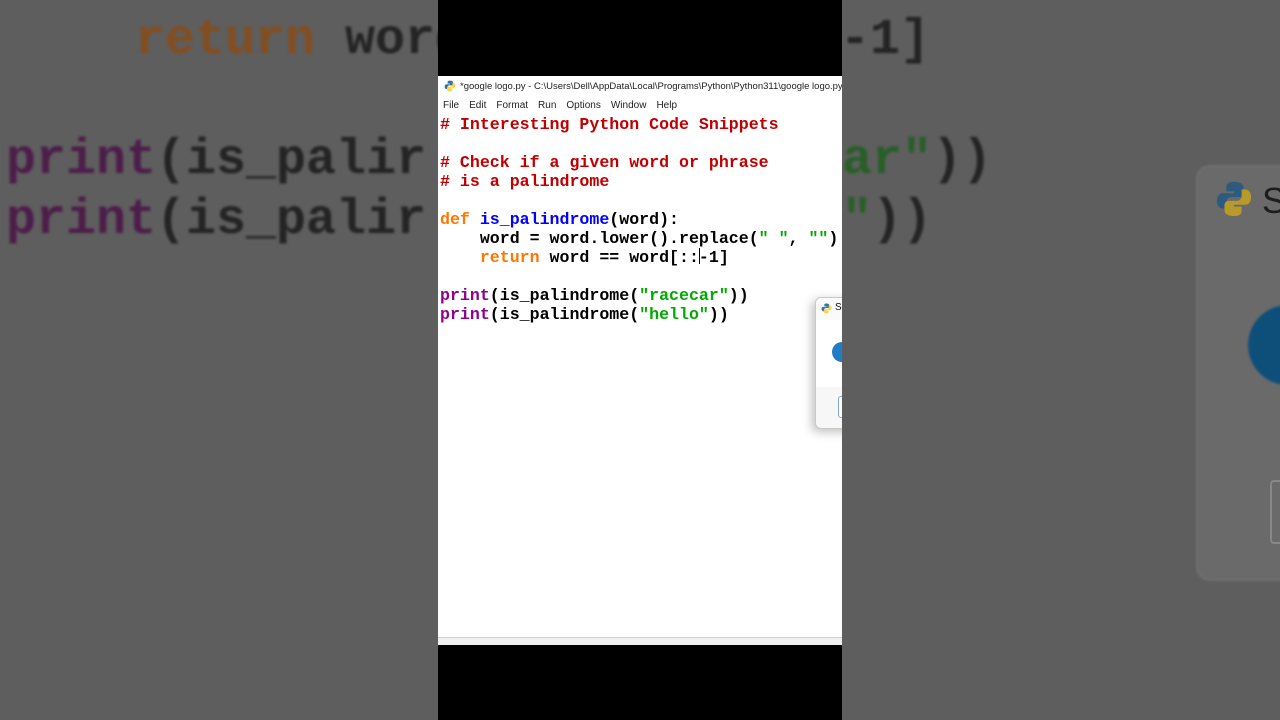  I want to click on python-file-icon, so click(450, 86).